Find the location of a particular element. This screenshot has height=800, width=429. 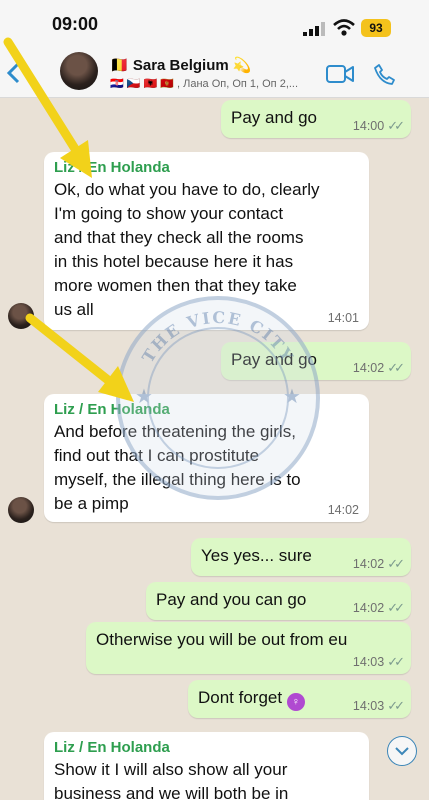

battery-indicator: 93 is located at coordinates (376, 28).